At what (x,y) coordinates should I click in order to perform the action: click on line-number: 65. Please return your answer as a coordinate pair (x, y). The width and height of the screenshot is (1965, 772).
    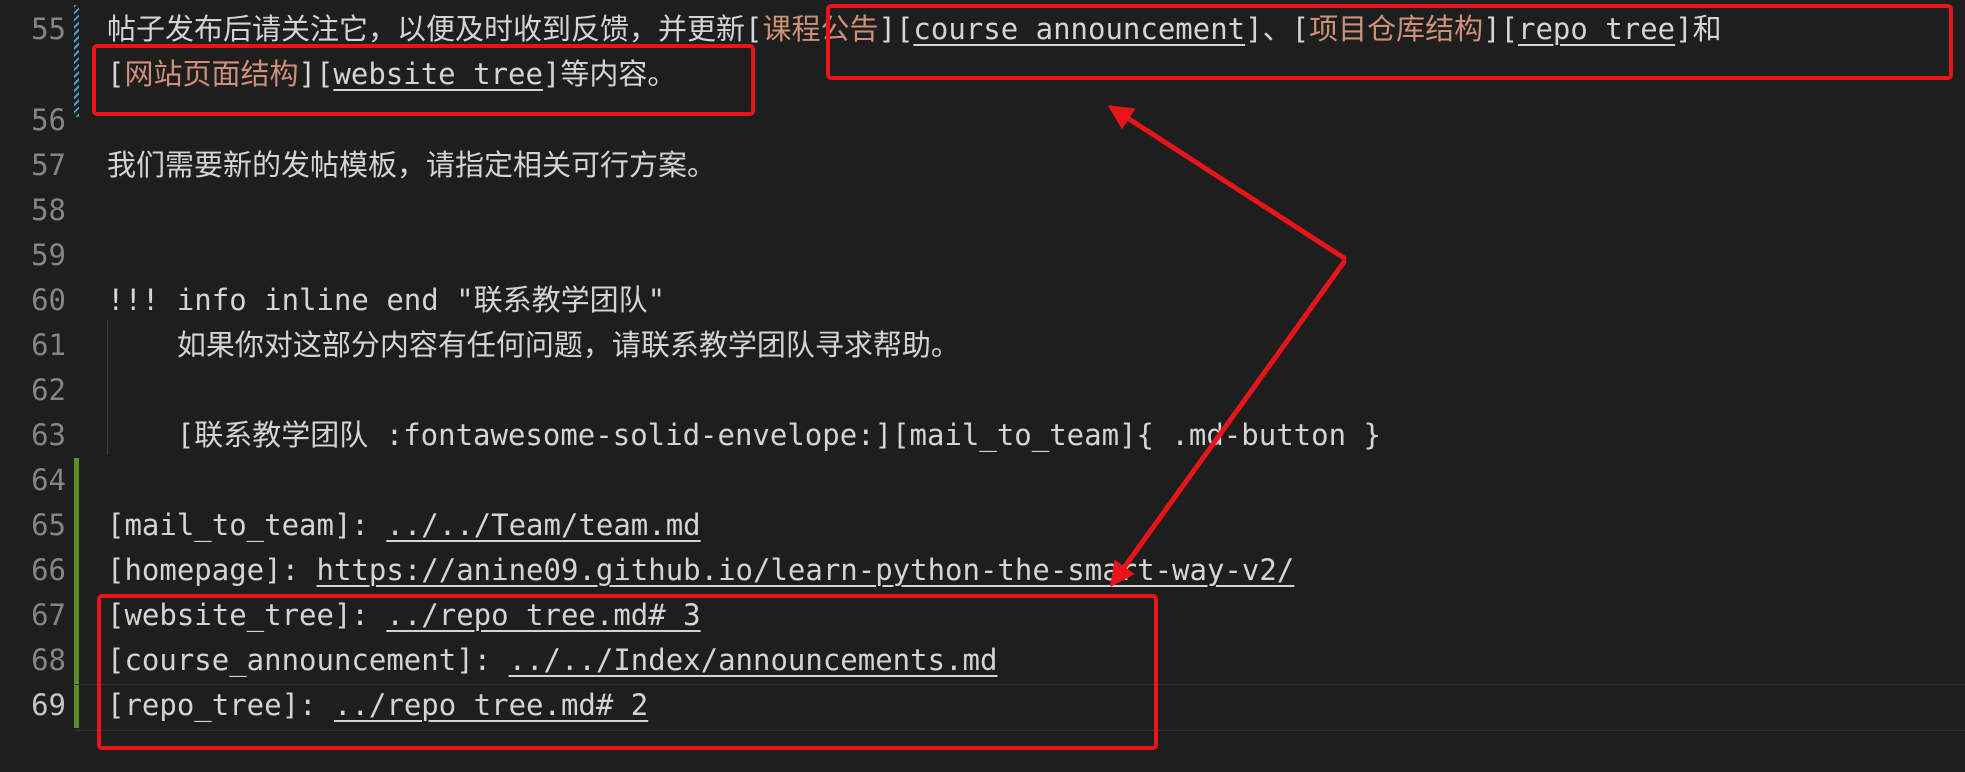
    Looking at the image, I should click on (48, 525).